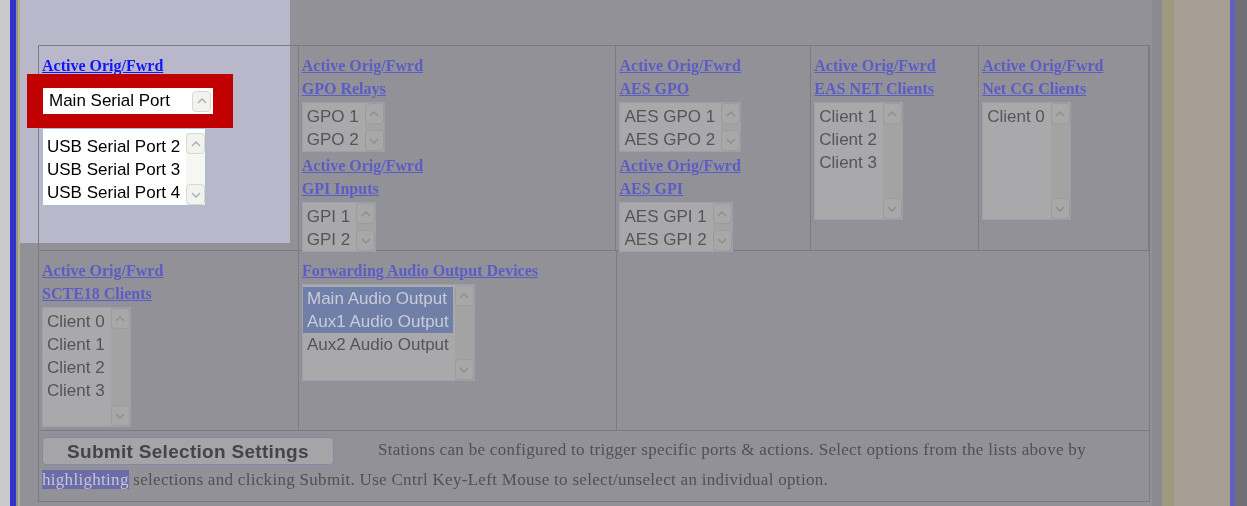 This screenshot has height=506, width=1247. Describe the element at coordinates (665, 239) in the screenshot. I see `list-option: AES GPI 2` at that location.